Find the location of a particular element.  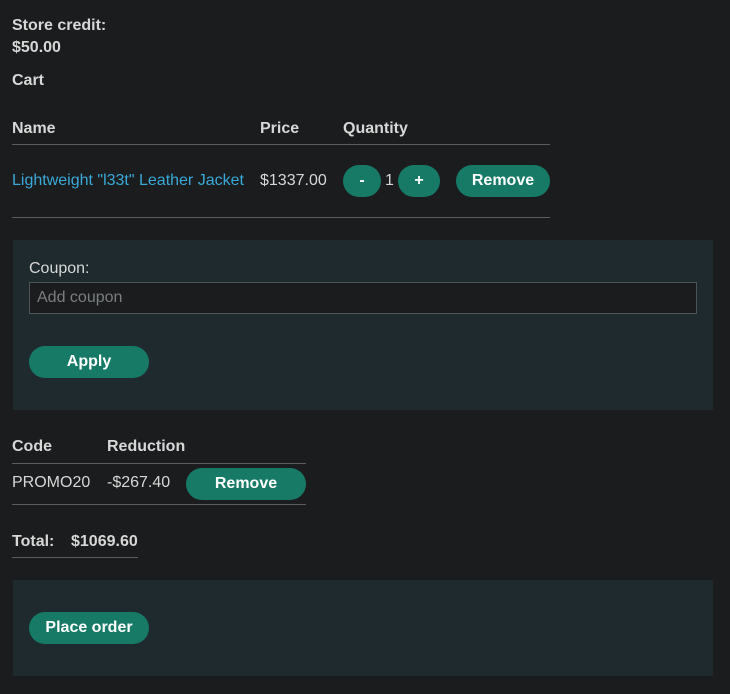

cart-col-quantity: Quantity is located at coordinates (375, 128).